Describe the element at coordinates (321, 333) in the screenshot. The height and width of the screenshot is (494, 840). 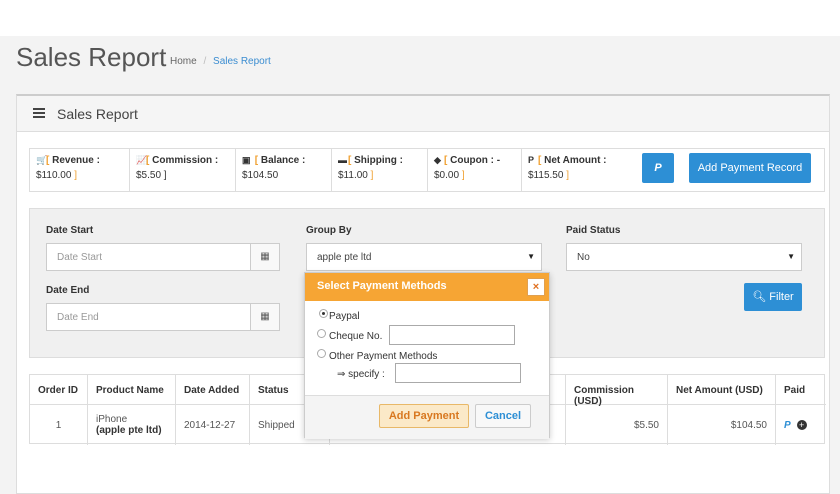
I see `radio-cheque` at that location.